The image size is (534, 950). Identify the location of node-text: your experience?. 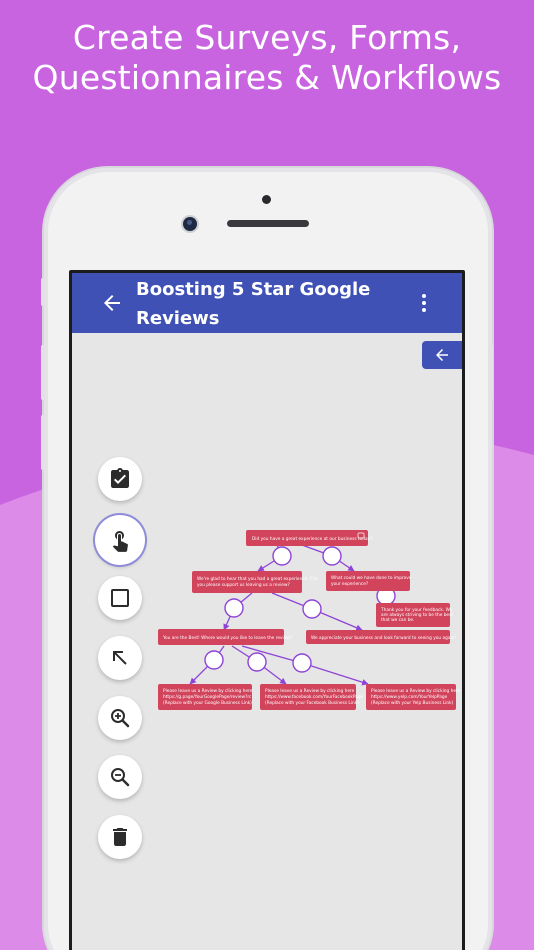
(349, 584).